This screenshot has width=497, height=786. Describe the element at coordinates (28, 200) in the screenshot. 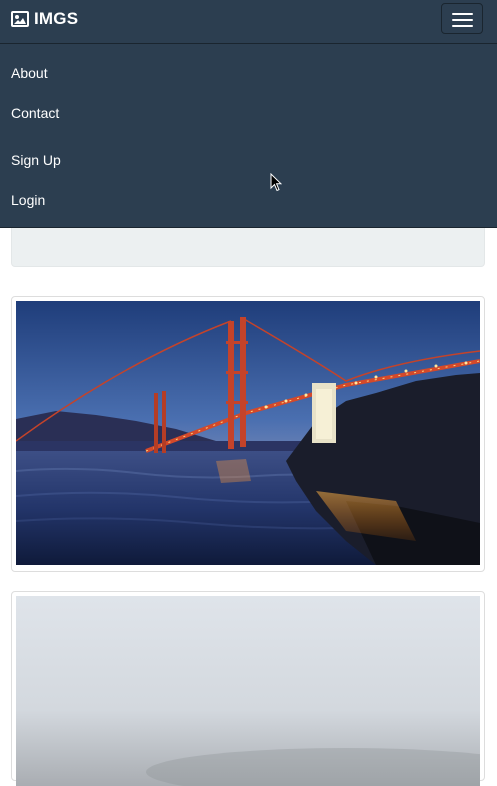

I see `nav-link-login: Login` at that location.